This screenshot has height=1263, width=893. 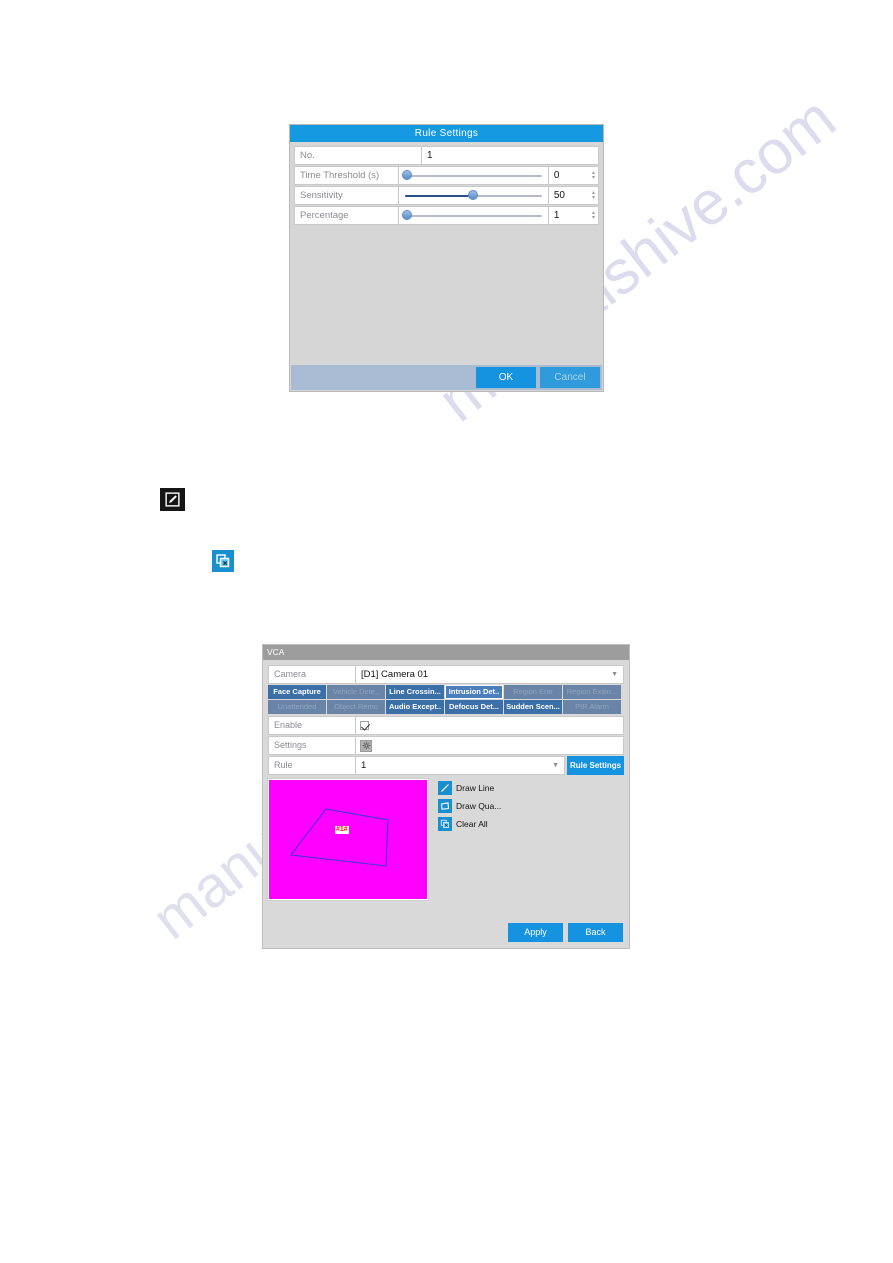 I want to click on vca-footer: Apply Back, so click(x=446, y=932).